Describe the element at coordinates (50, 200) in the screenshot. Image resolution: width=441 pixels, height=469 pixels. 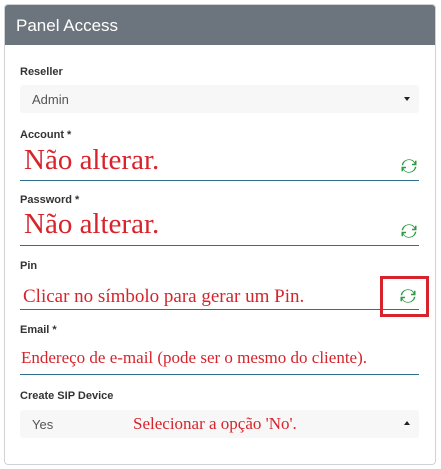
I see `password-label: Password *` at that location.